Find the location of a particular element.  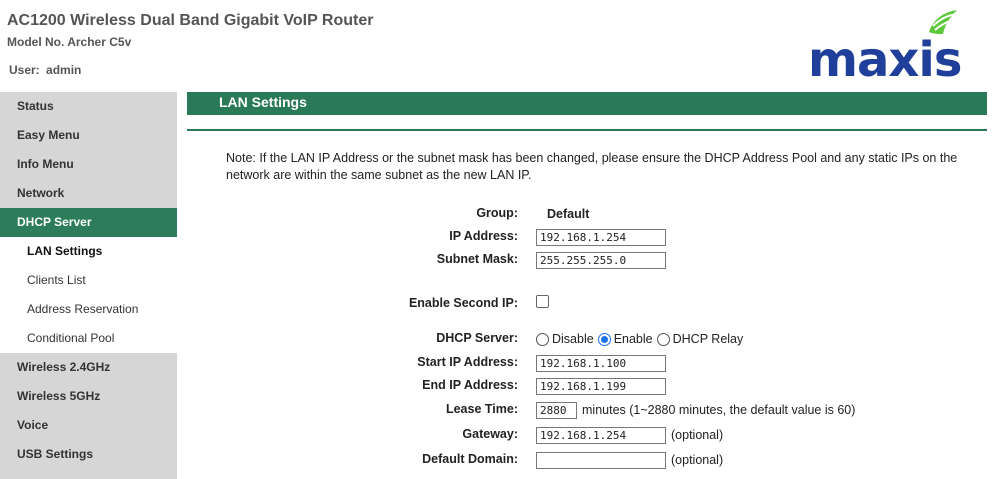

second-ip-label: Enable Second IP: is located at coordinates (463, 303).